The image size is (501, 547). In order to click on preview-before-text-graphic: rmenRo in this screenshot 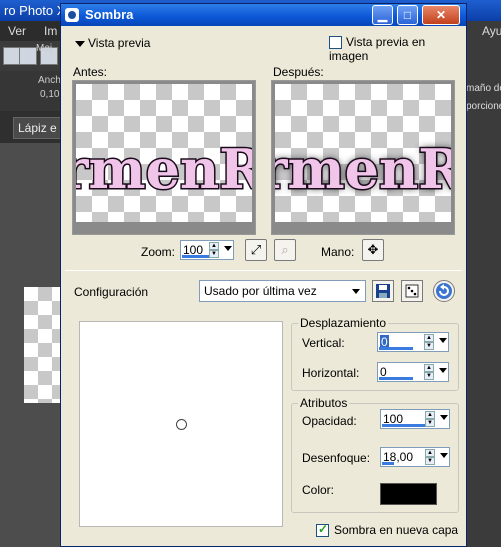, I will do `click(164, 169)`.